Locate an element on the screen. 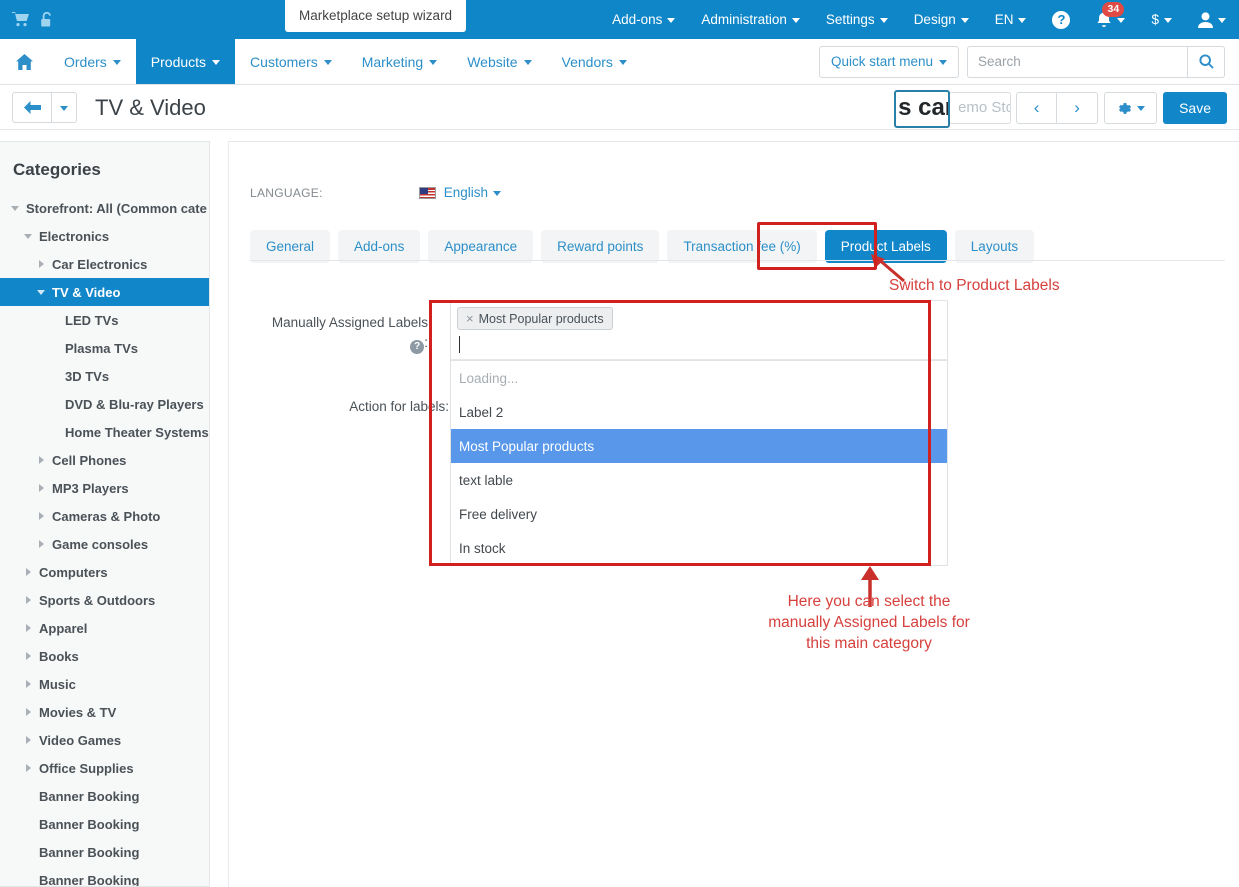 The height and width of the screenshot is (887, 1239). store-selector: emo Sto is located at coordinates (980, 107).